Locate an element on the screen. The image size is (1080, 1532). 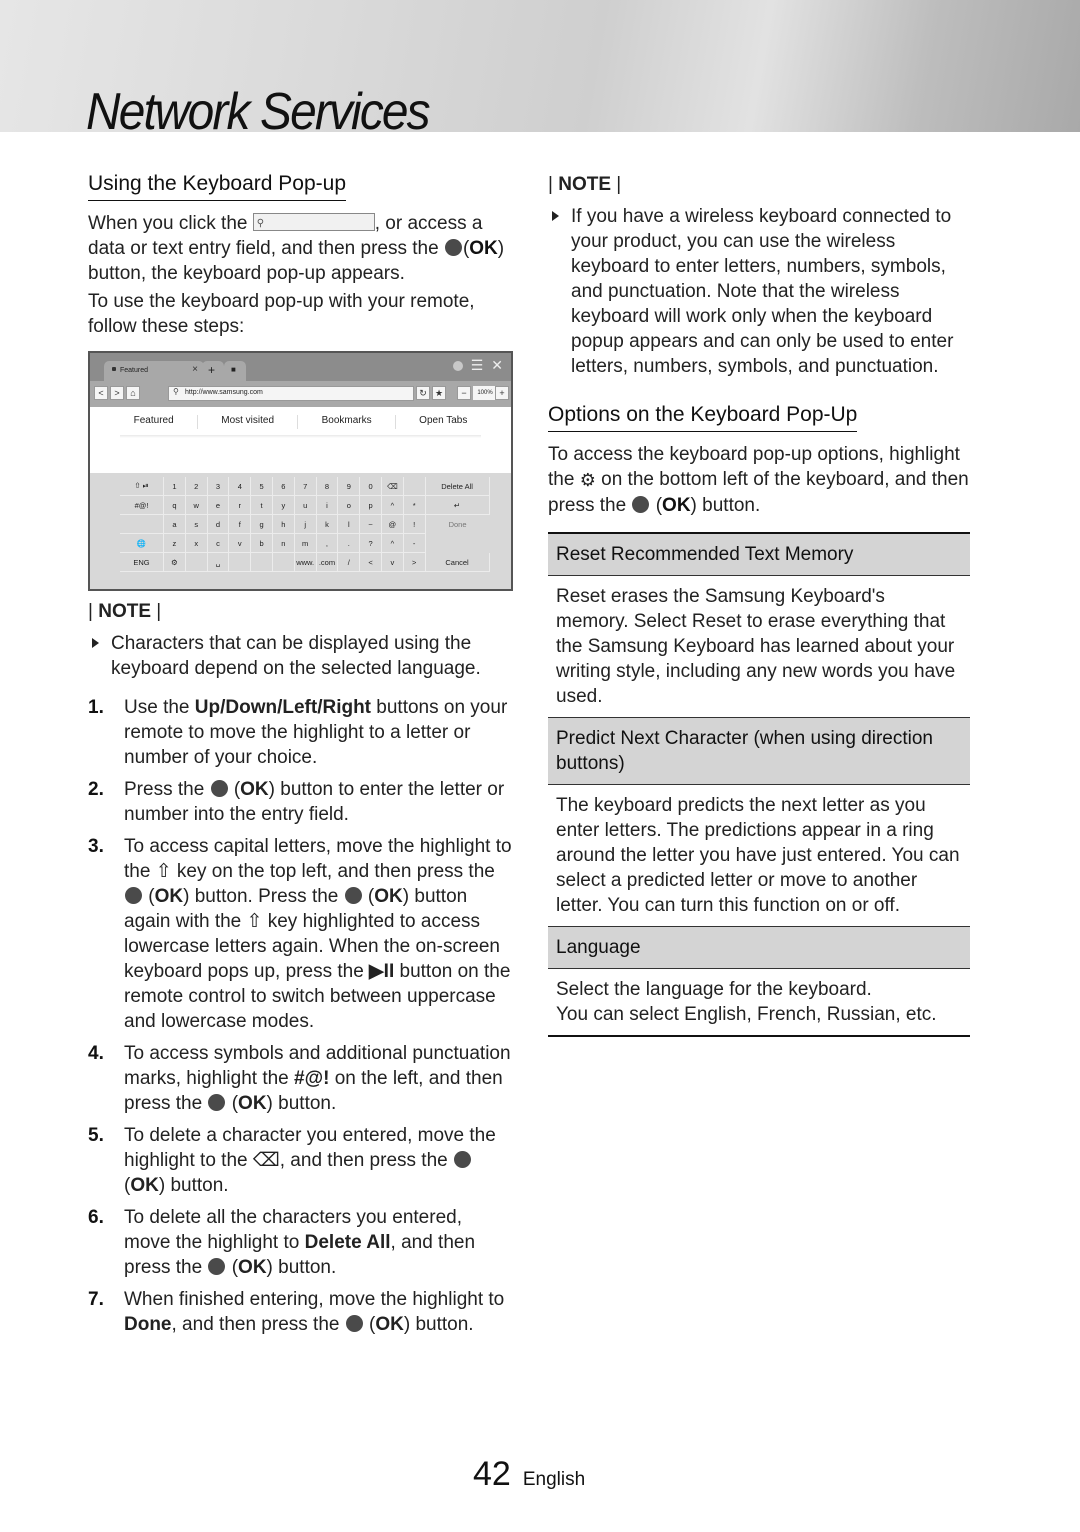
keyboard-key: u is located at coordinates (305, 505).